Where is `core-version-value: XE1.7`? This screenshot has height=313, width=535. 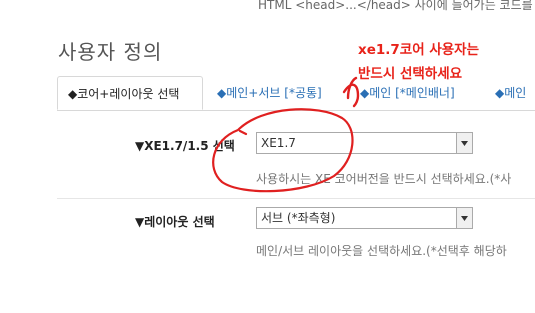 core-version-value: XE1.7 is located at coordinates (278, 143).